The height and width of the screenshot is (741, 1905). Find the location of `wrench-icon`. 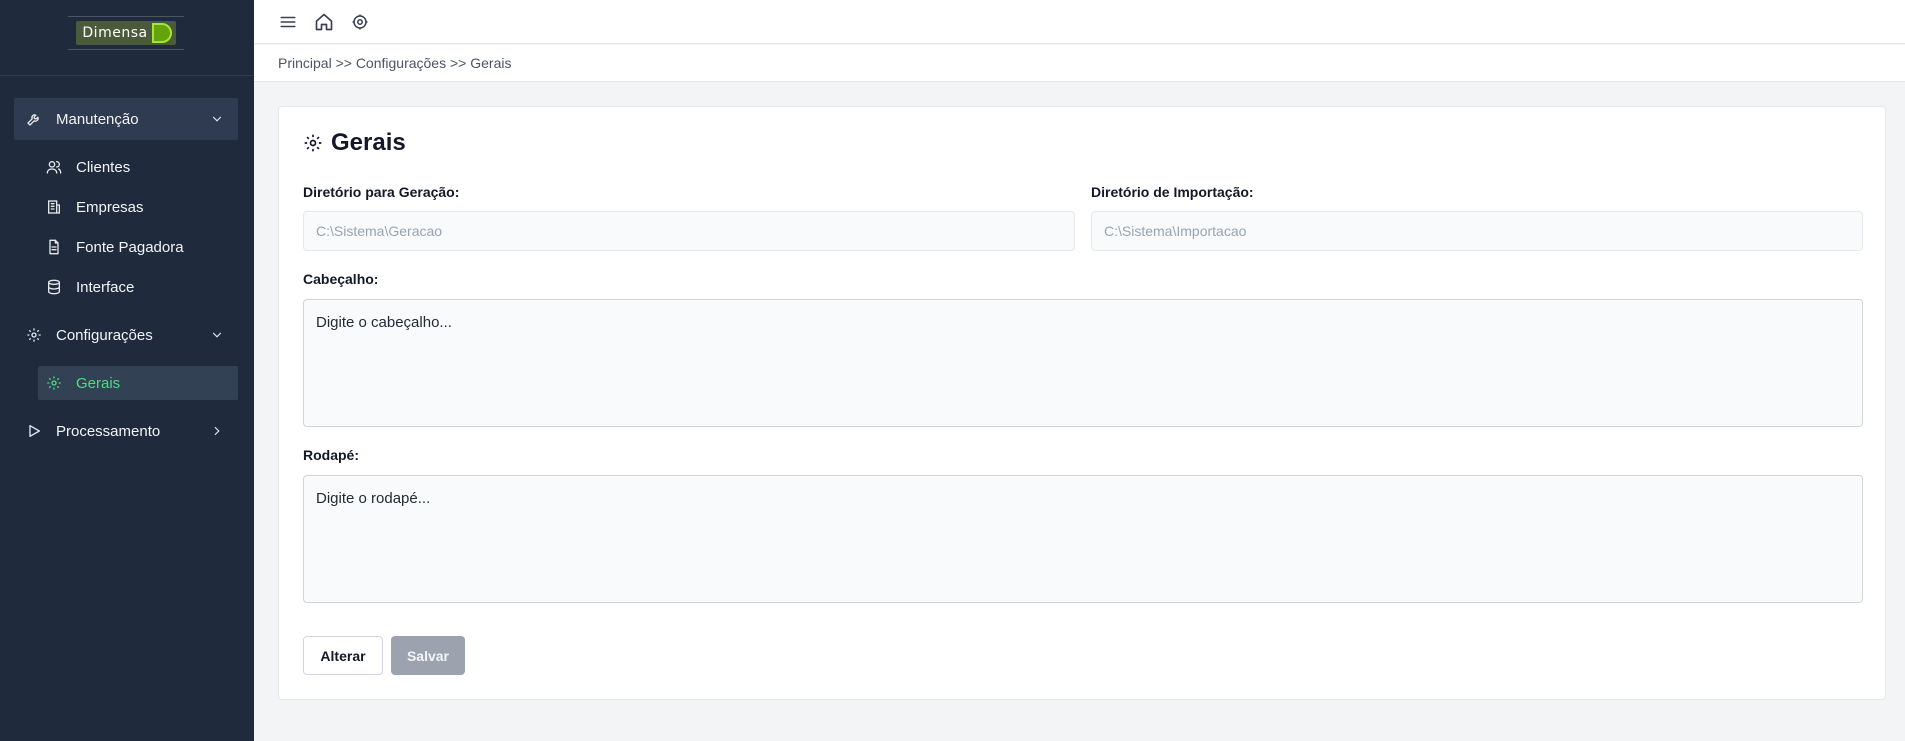

wrench-icon is located at coordinates (34, 119).